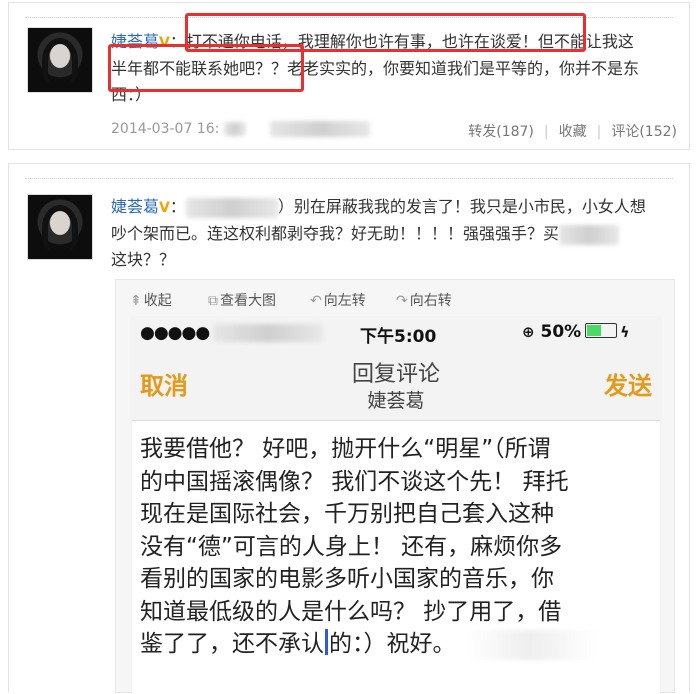 The height and width of the screenshot is (694, 700). Describe the element at coordinates (395, 374) in the screenshot. I see `nav-title: 回复评论` at that location.